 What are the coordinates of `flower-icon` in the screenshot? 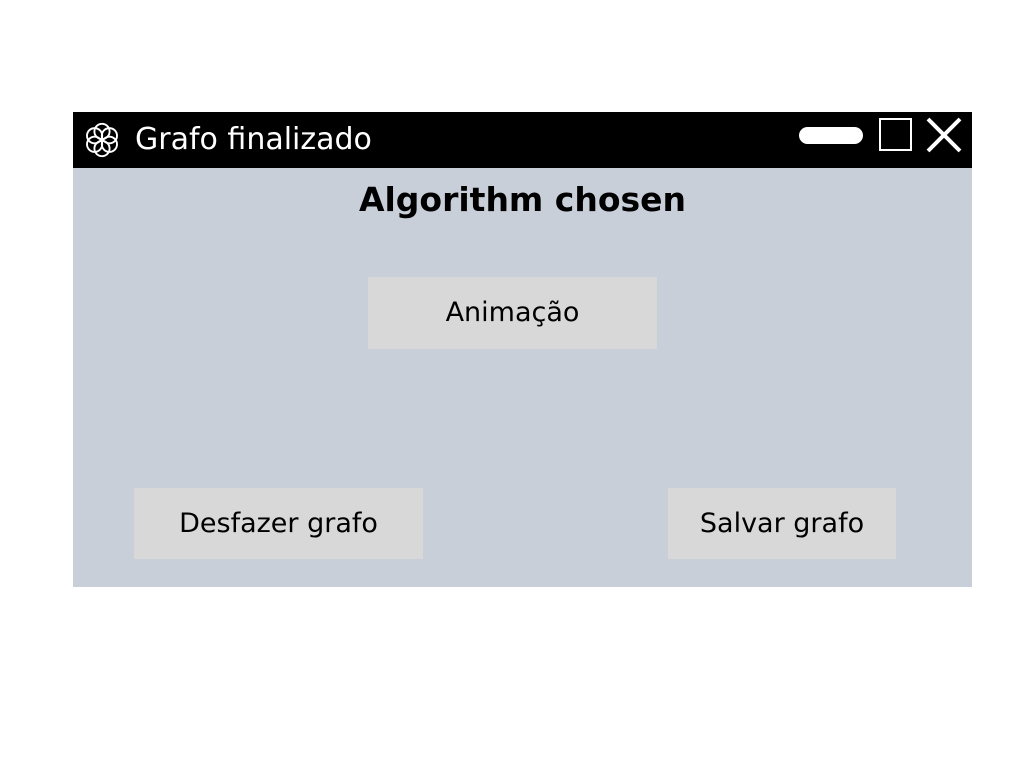 It's located at (102, 140).